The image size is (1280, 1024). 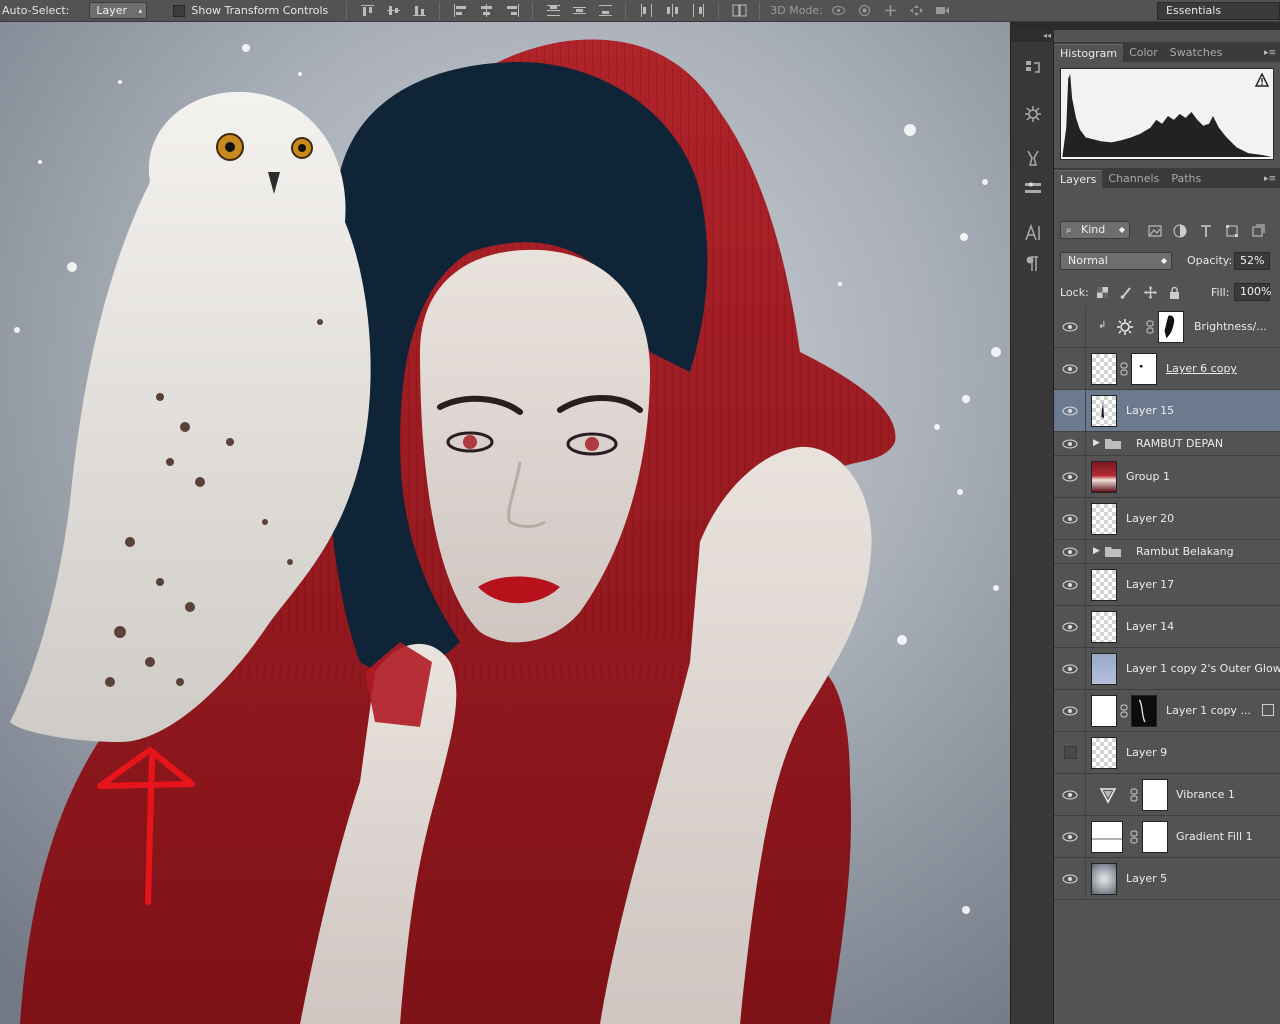 I want to click on layer-row: Layer 1 copy 2's Outer Glow, so click(x=1167, y=669).